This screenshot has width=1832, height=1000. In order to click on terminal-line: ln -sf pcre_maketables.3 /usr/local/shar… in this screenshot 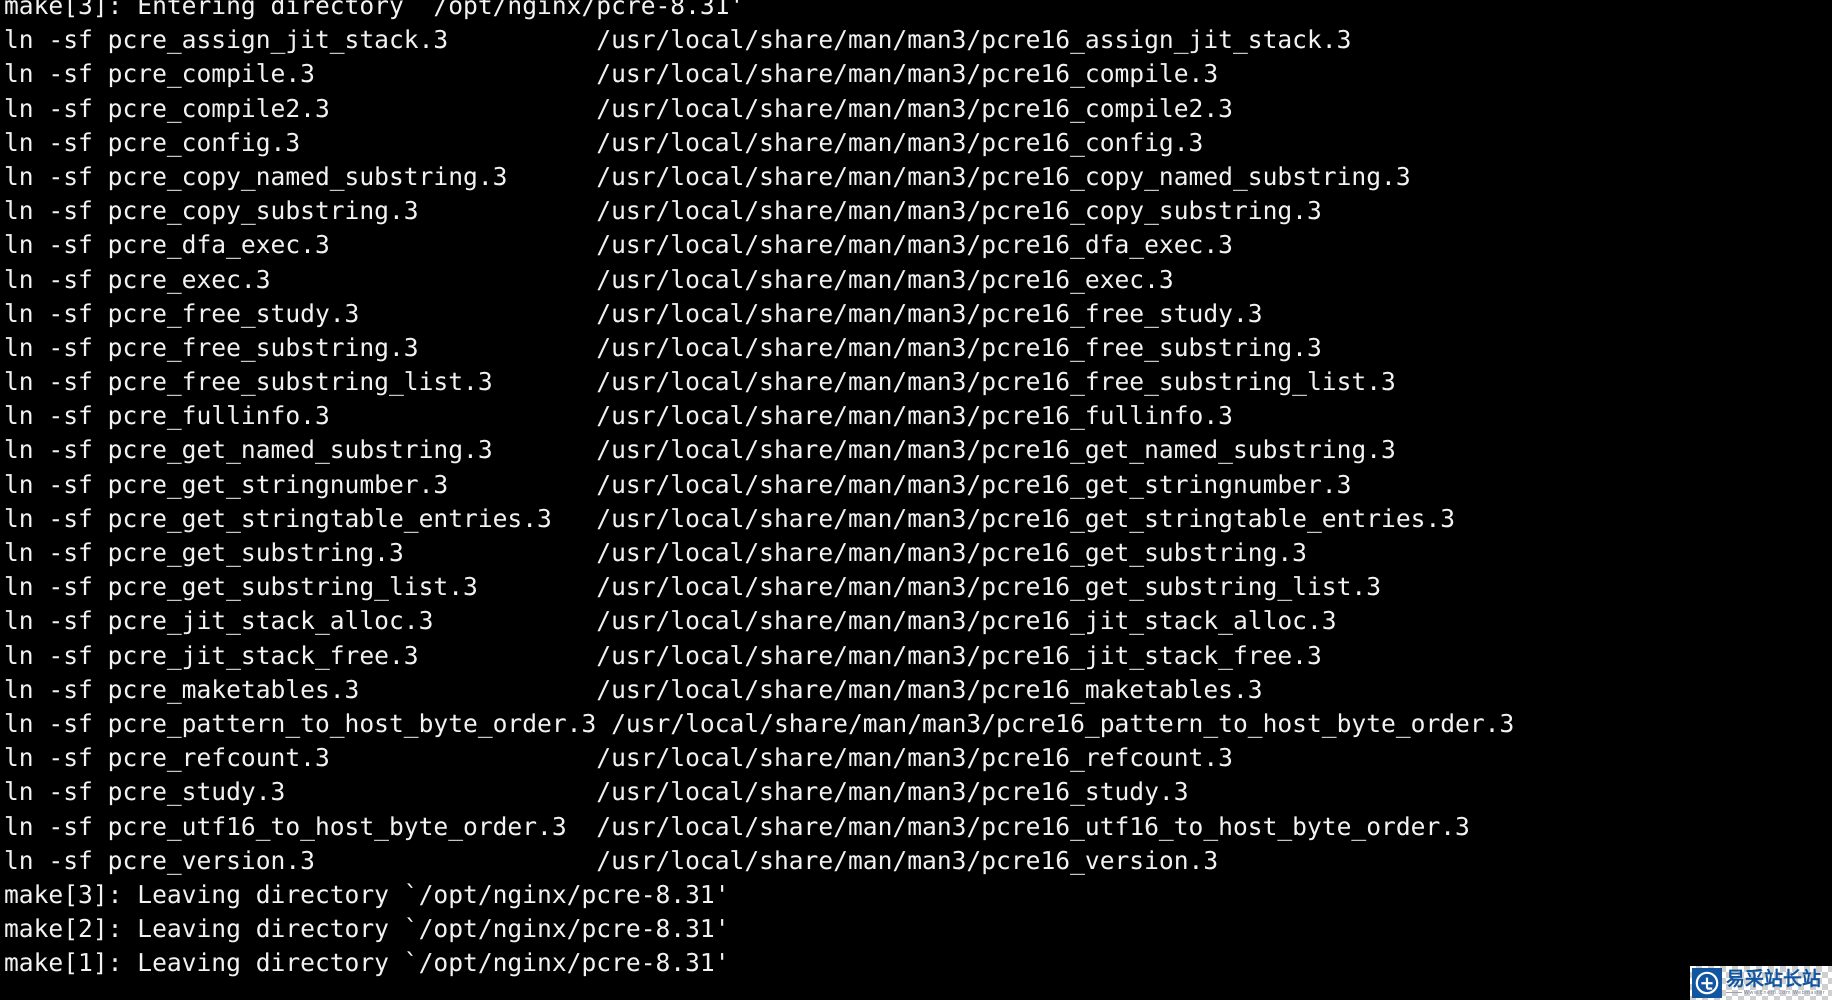, I will do `click(633, 689)`.